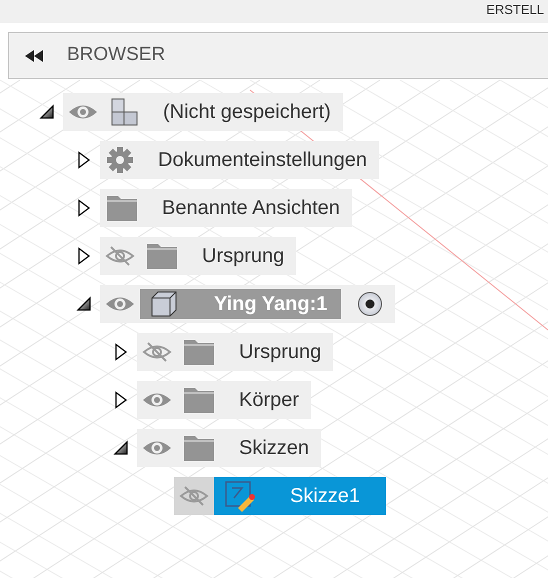  Describe the element at coordinates (224, 400) in the screenshot. I see `tree-item: Körper` at that location.